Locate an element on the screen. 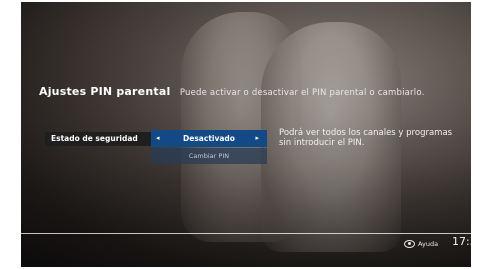  footer-divider is located at coordinates (246, 233).